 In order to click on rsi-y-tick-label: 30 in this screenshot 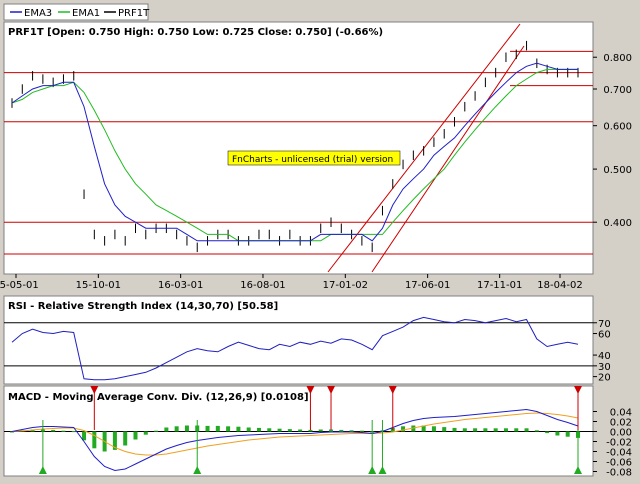, I will do `click(604, 367)`.